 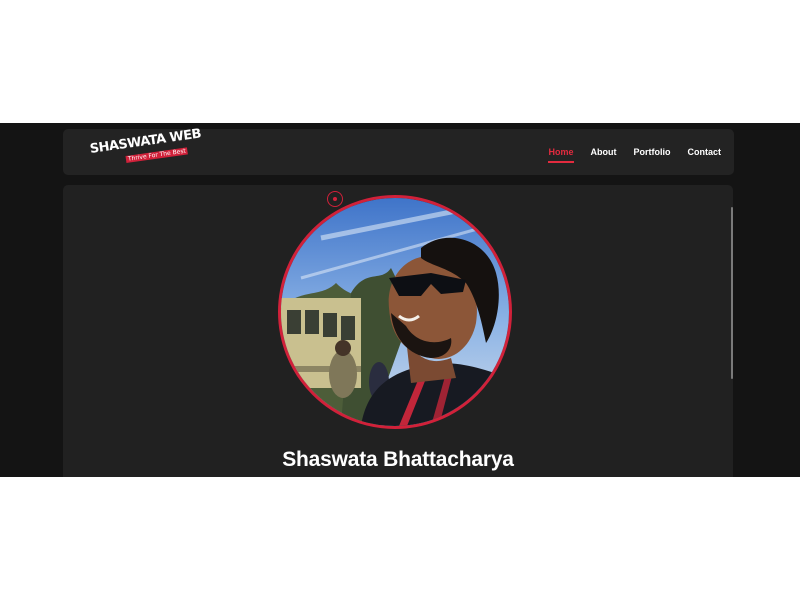 I want to click on profile-name: Shaswata Bhattacharya, so click(x=398, y=459).